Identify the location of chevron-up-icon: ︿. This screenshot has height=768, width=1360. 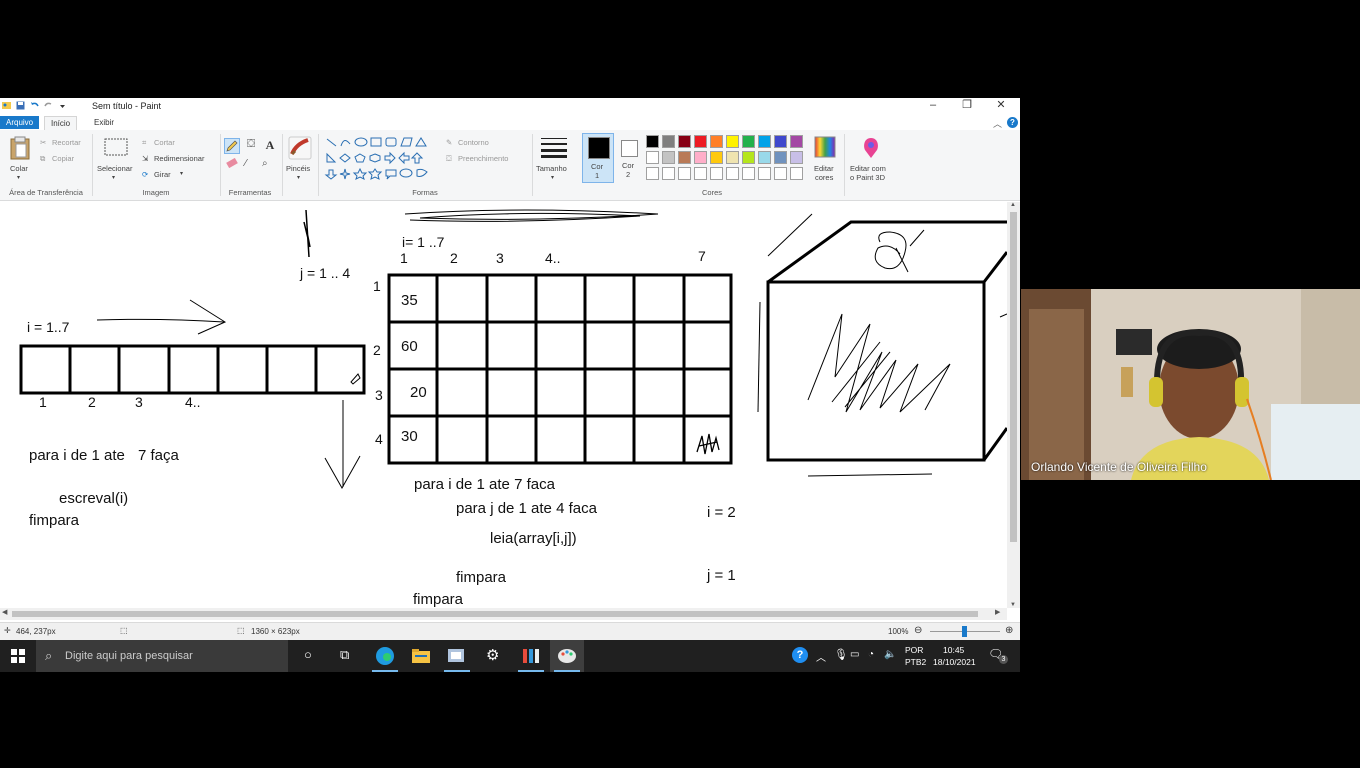
(821, 656).